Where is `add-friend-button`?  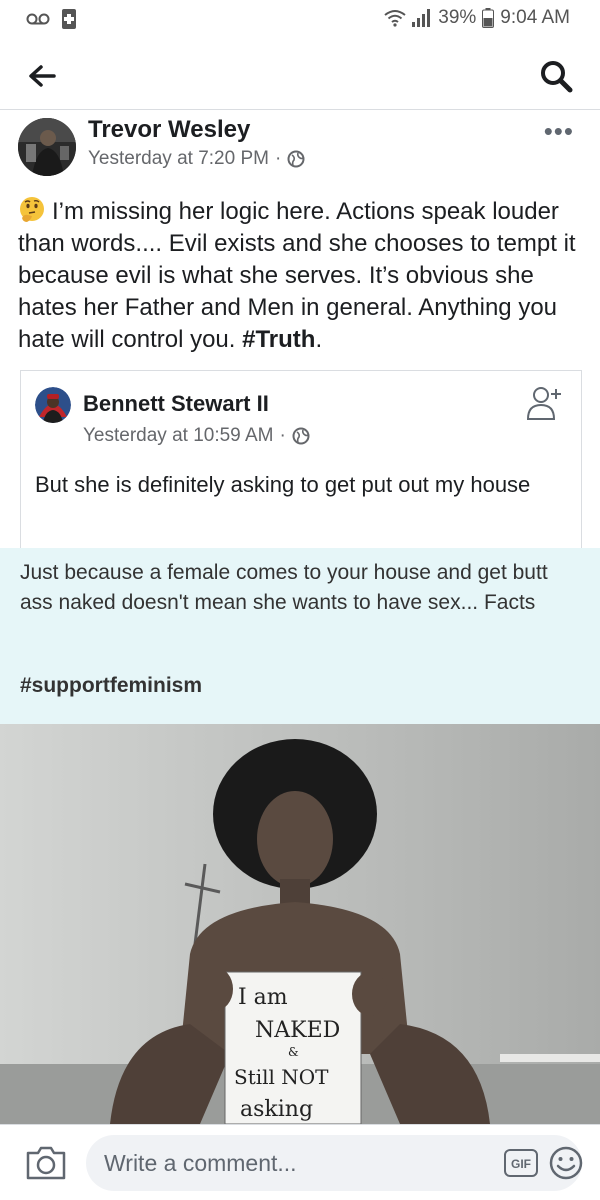
add-friend-button is located at coordinates (545, 403).